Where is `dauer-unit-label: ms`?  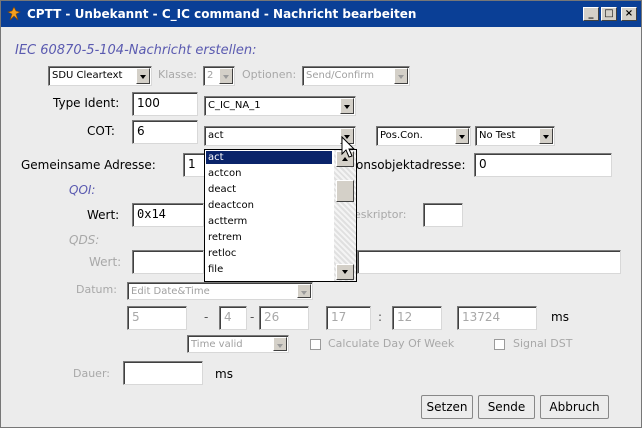 dauer-unit-label: ms is located at coordinates (224, 374).